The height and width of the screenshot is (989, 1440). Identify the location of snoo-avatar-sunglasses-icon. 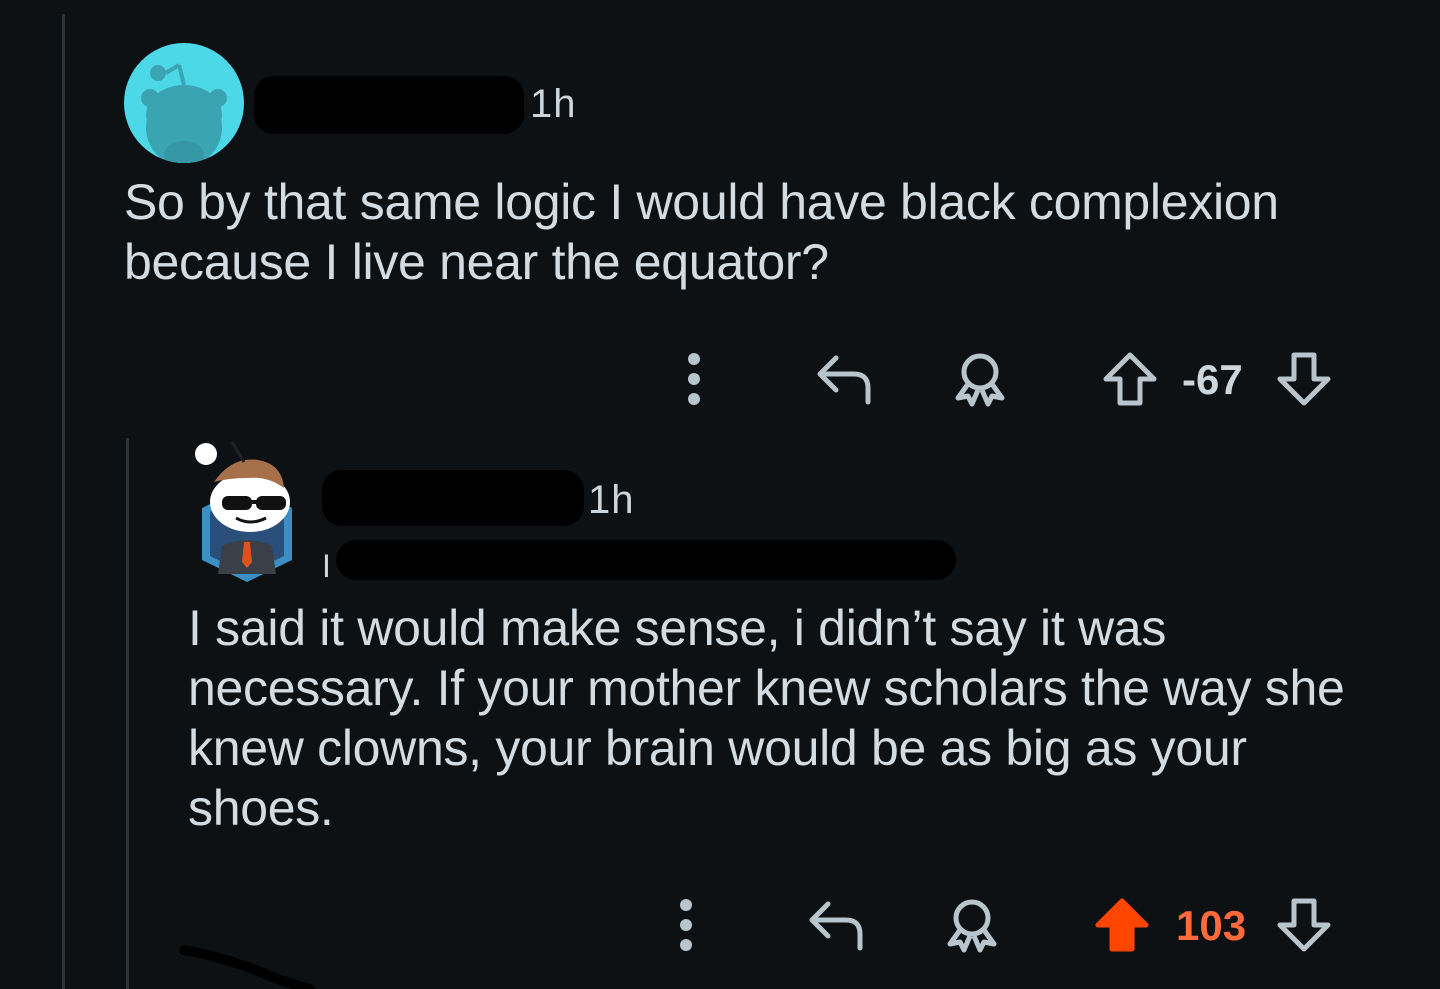
(243, 511).